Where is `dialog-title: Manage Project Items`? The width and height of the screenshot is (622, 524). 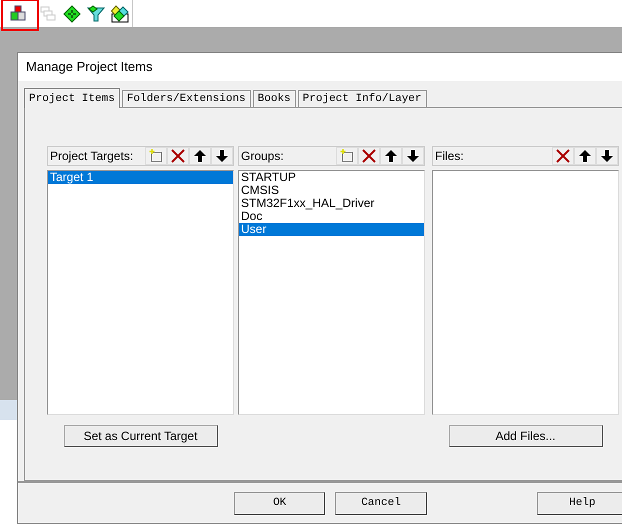
dialog-title: Manage Project Items is located at coordinates (320, 67).